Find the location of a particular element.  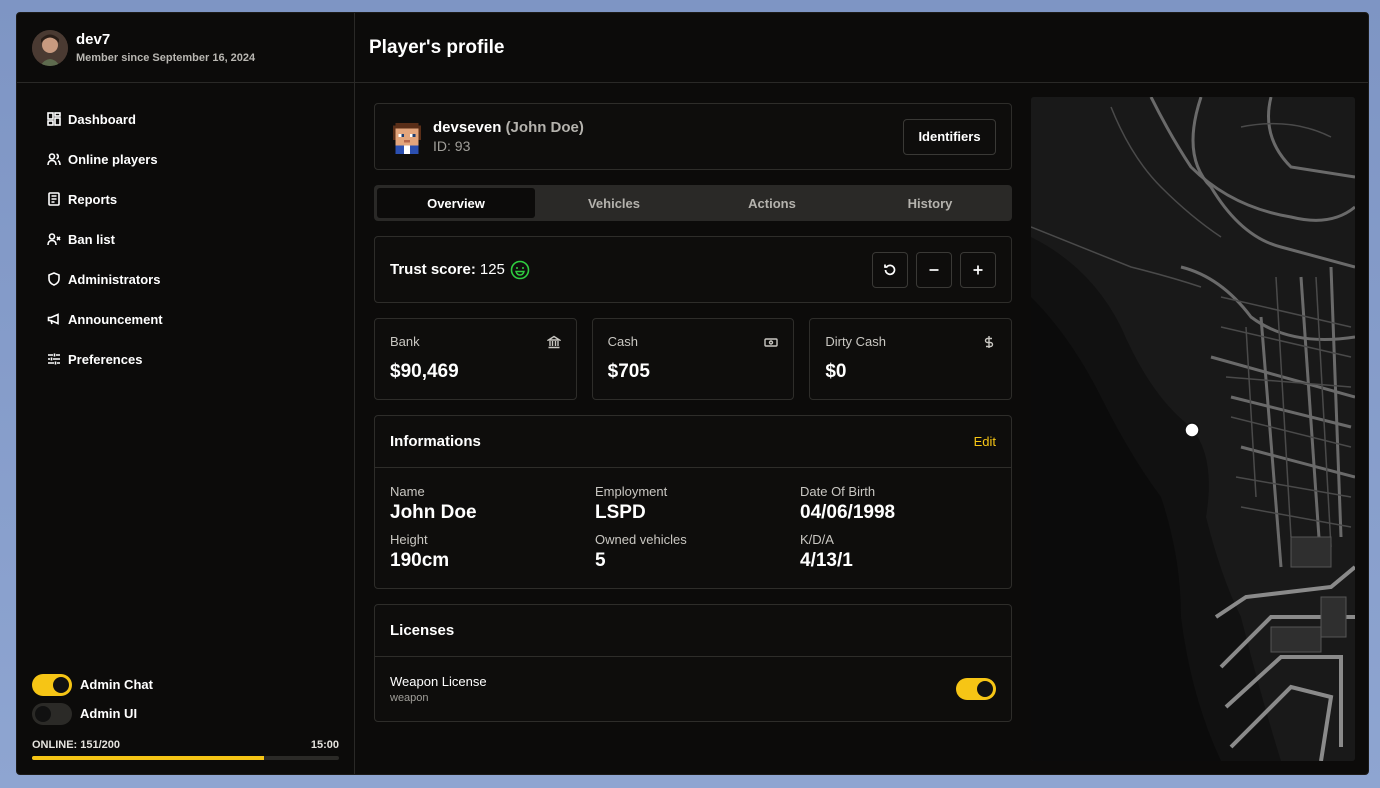

licenses-card: Licenses Weapon License weapon is located at coordinates (693, 663).